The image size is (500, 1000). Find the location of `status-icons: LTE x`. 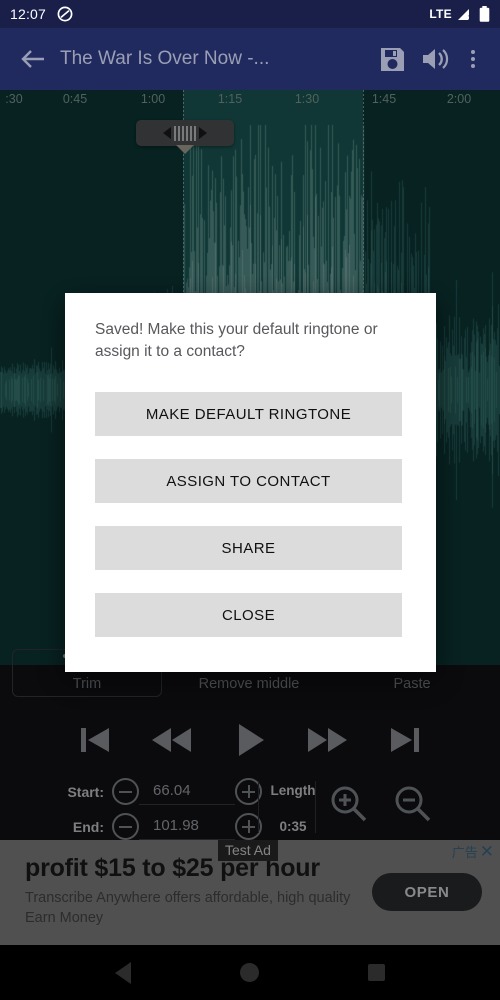

status-icons: LTE x is located at coordinates (459, 14).